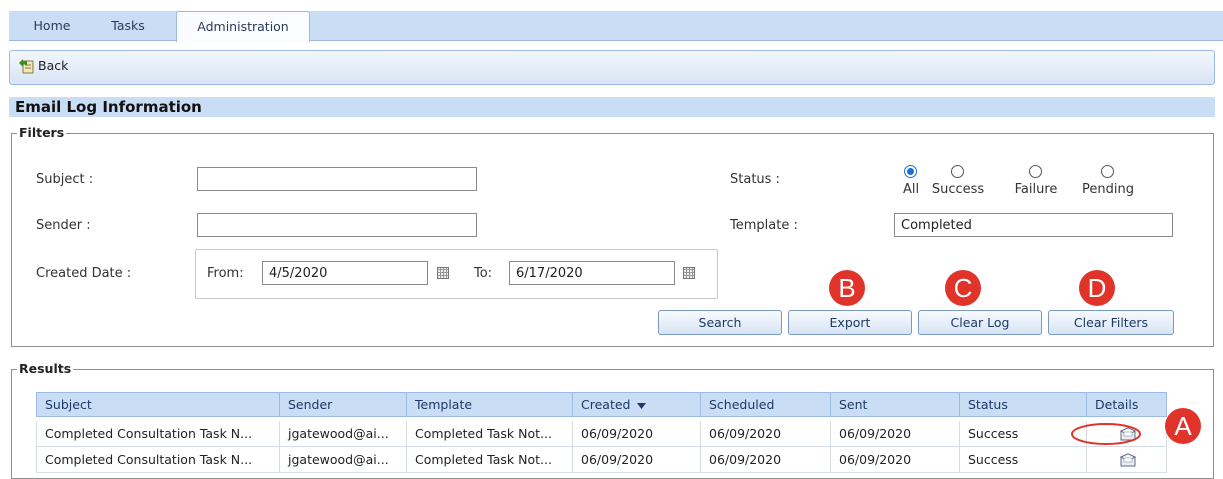  Describe the element at coordinates (343, 404) in the screenshot. I see `column-header-sender: Sender` at that location.